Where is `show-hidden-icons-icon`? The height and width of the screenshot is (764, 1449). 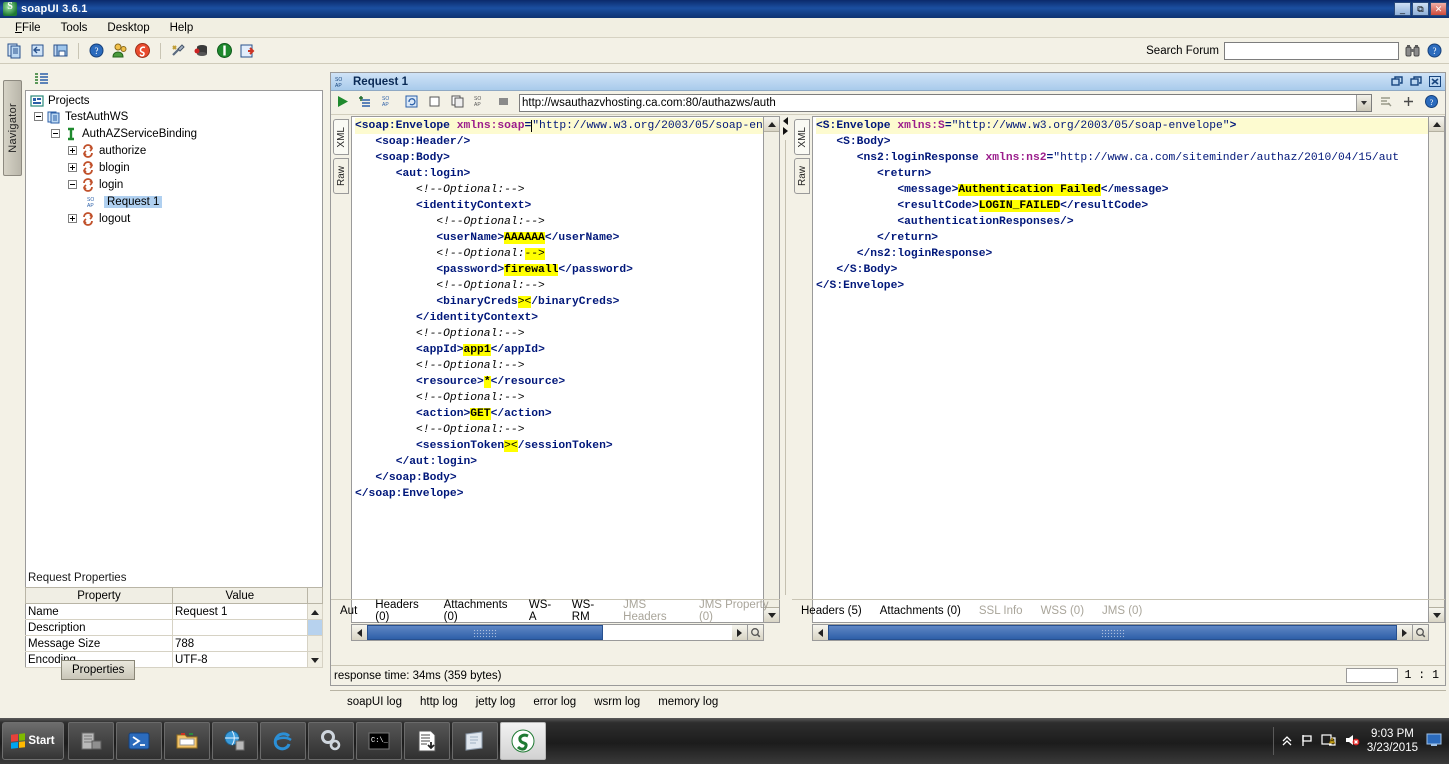
show-hidden-icons-icon is located at coordinates (1287, 741).